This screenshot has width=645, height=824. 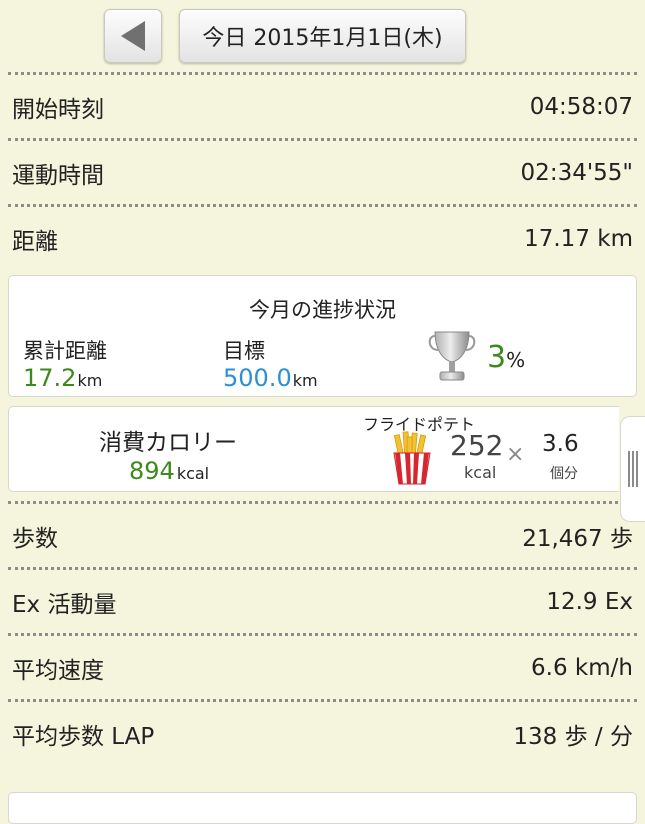 What do you see at coordinates (58, 670) in the screenshot?
I see `stat-label: 平均速度` at bounding box center [58, 670].